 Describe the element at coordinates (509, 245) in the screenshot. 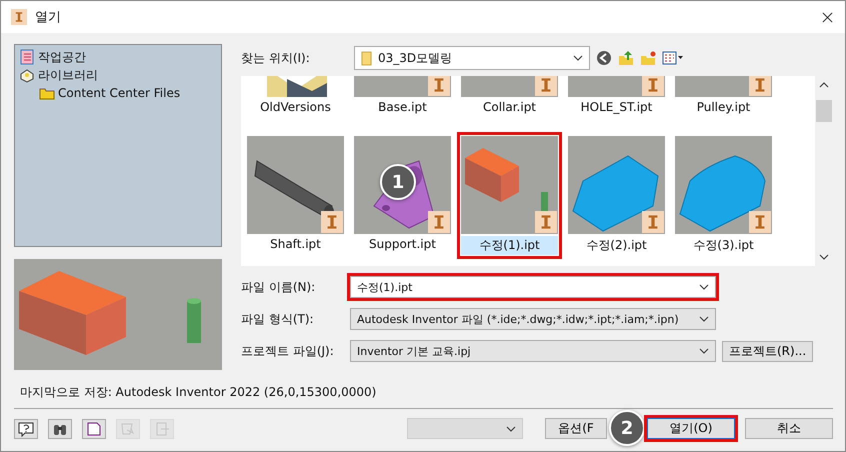

I see `file-name: 수정(1).ipt` at that location.